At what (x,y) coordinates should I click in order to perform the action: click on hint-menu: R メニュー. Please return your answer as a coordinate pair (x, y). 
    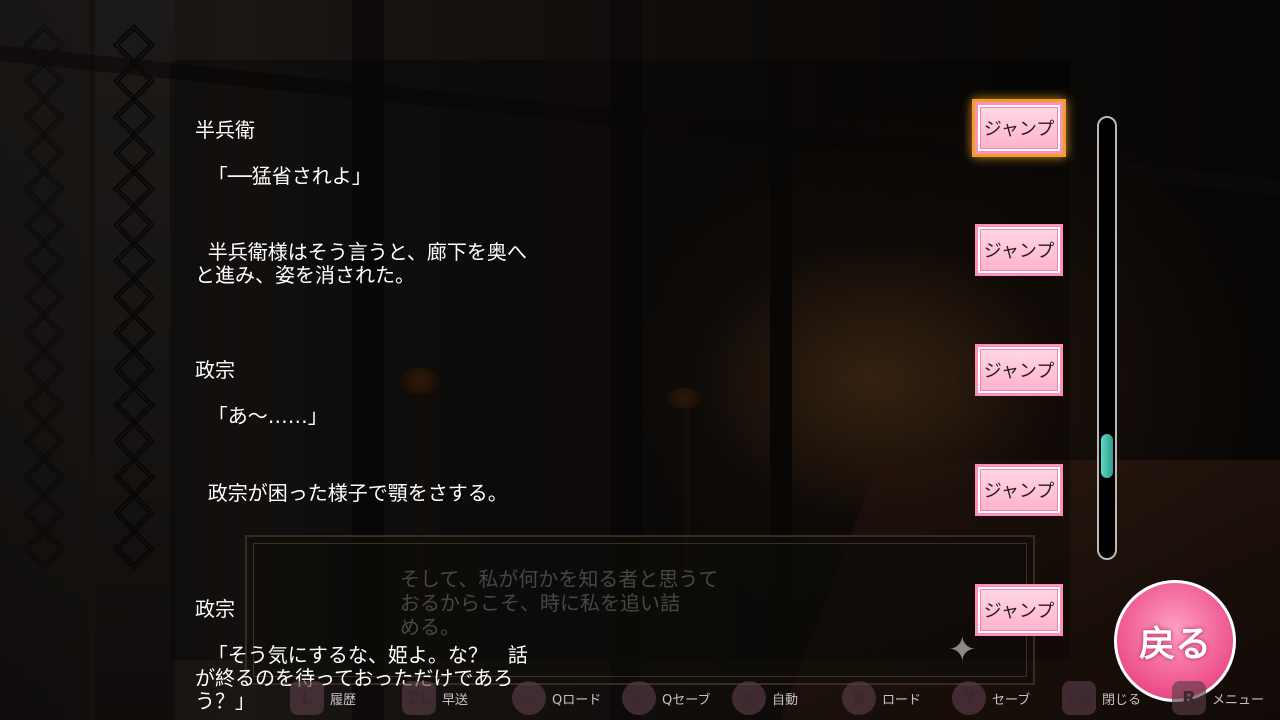
    Looking at the image, I should click on (1218, 698).